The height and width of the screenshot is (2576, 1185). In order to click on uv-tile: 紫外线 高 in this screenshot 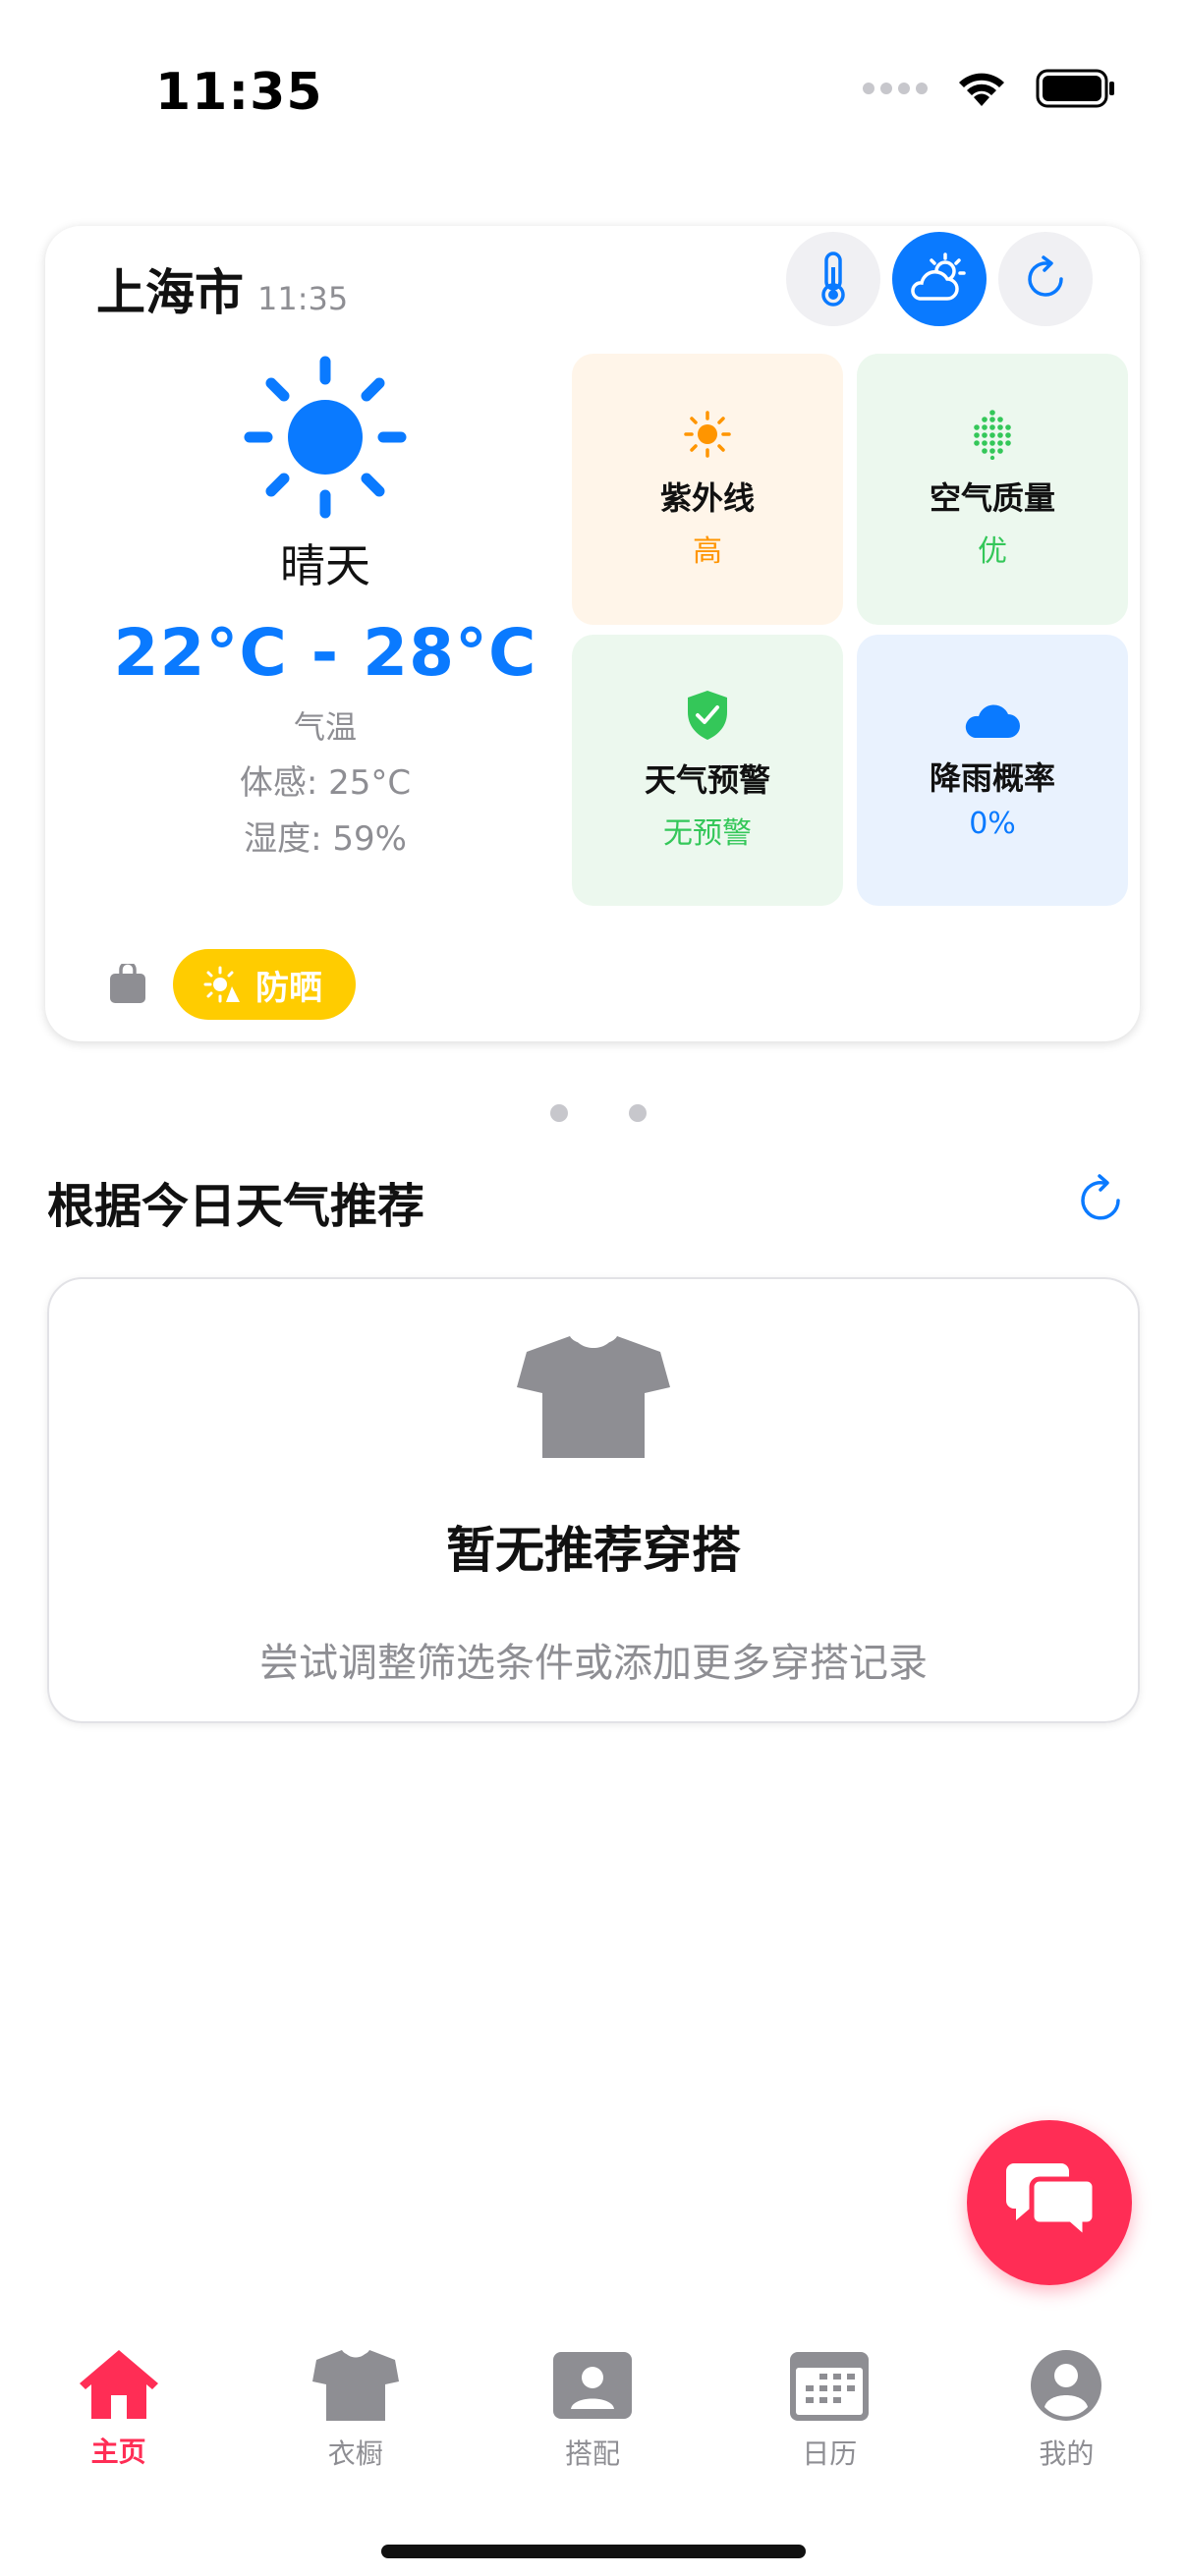, I will do `click(708, 489)`.